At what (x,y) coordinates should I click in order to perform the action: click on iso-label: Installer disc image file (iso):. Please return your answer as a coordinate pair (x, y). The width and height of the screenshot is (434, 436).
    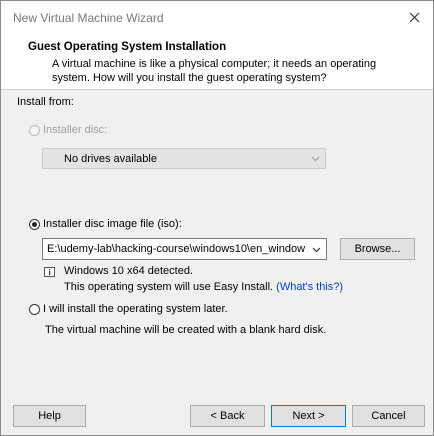
    Looking at the image, I should click on (112, 224).